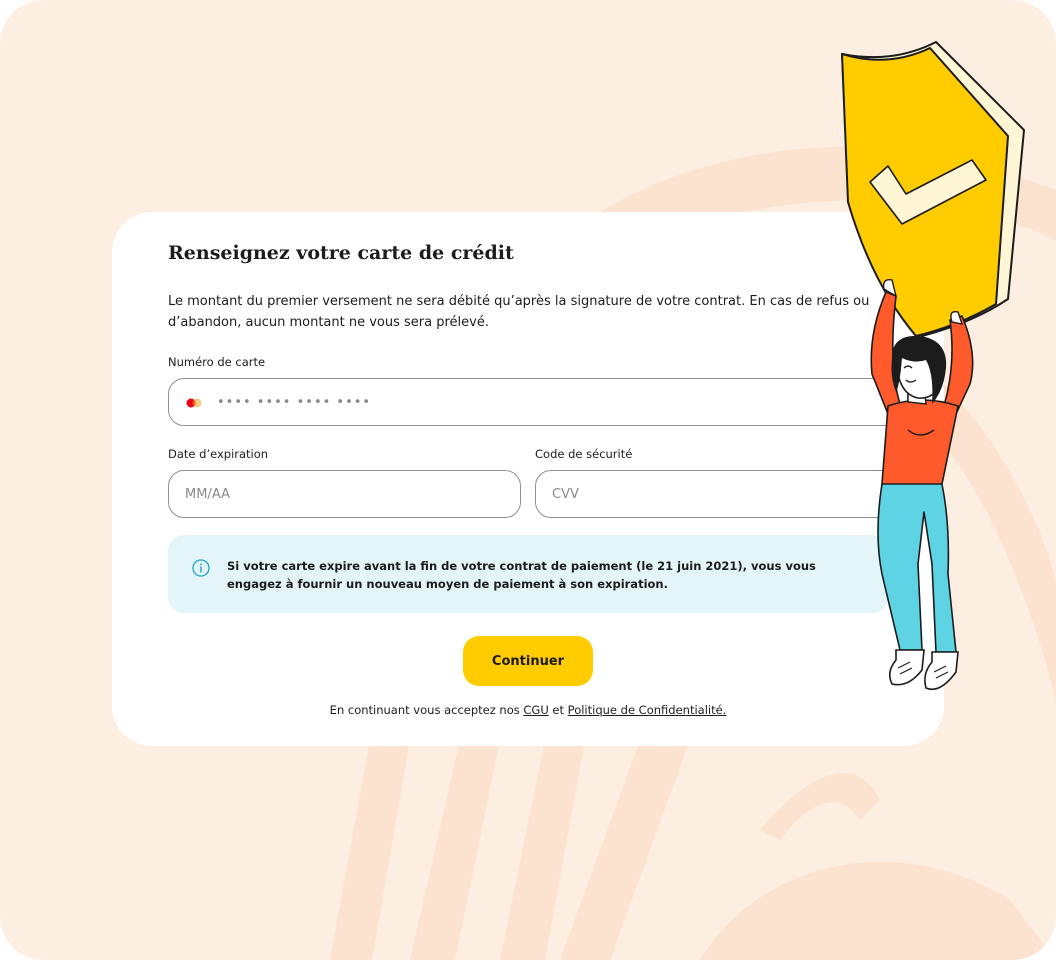  Describe the element at coordinates (584, 454) in the screenshot. I see `cvv-label: Code de sécurité` at that location.